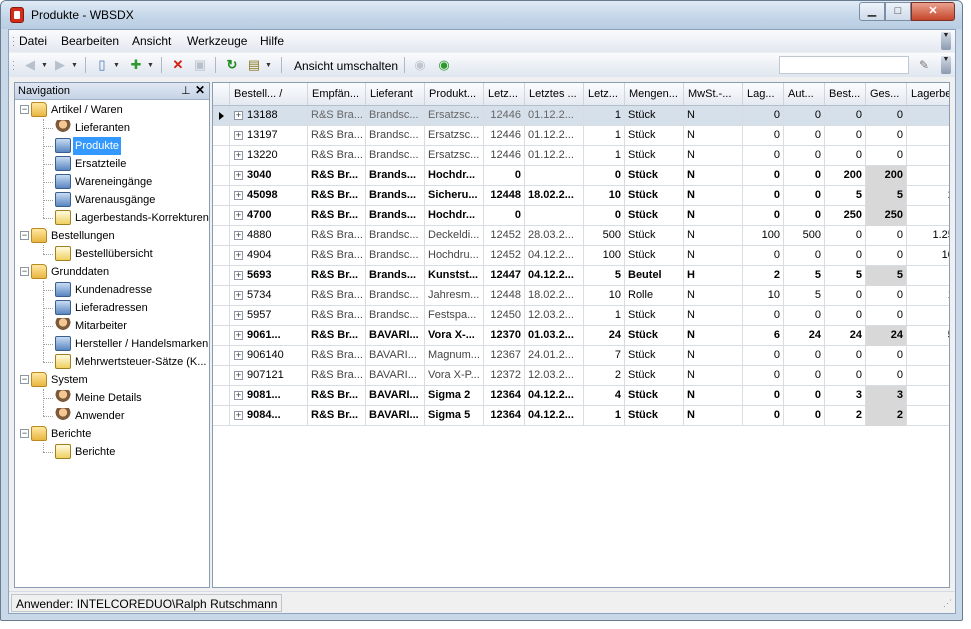 This screenshot has height=629, width=971. Describe the element at coordinates (928, 276) in the screenshot. I see `table-cell: 8` at that location.